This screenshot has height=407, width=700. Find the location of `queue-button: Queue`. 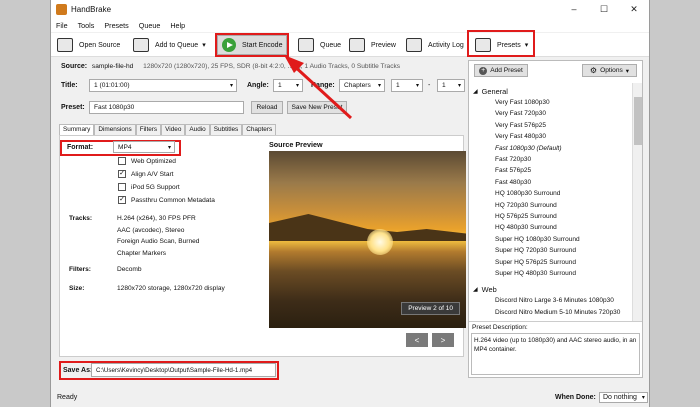

queue-button: Queue is located at coordinates (319, 45).